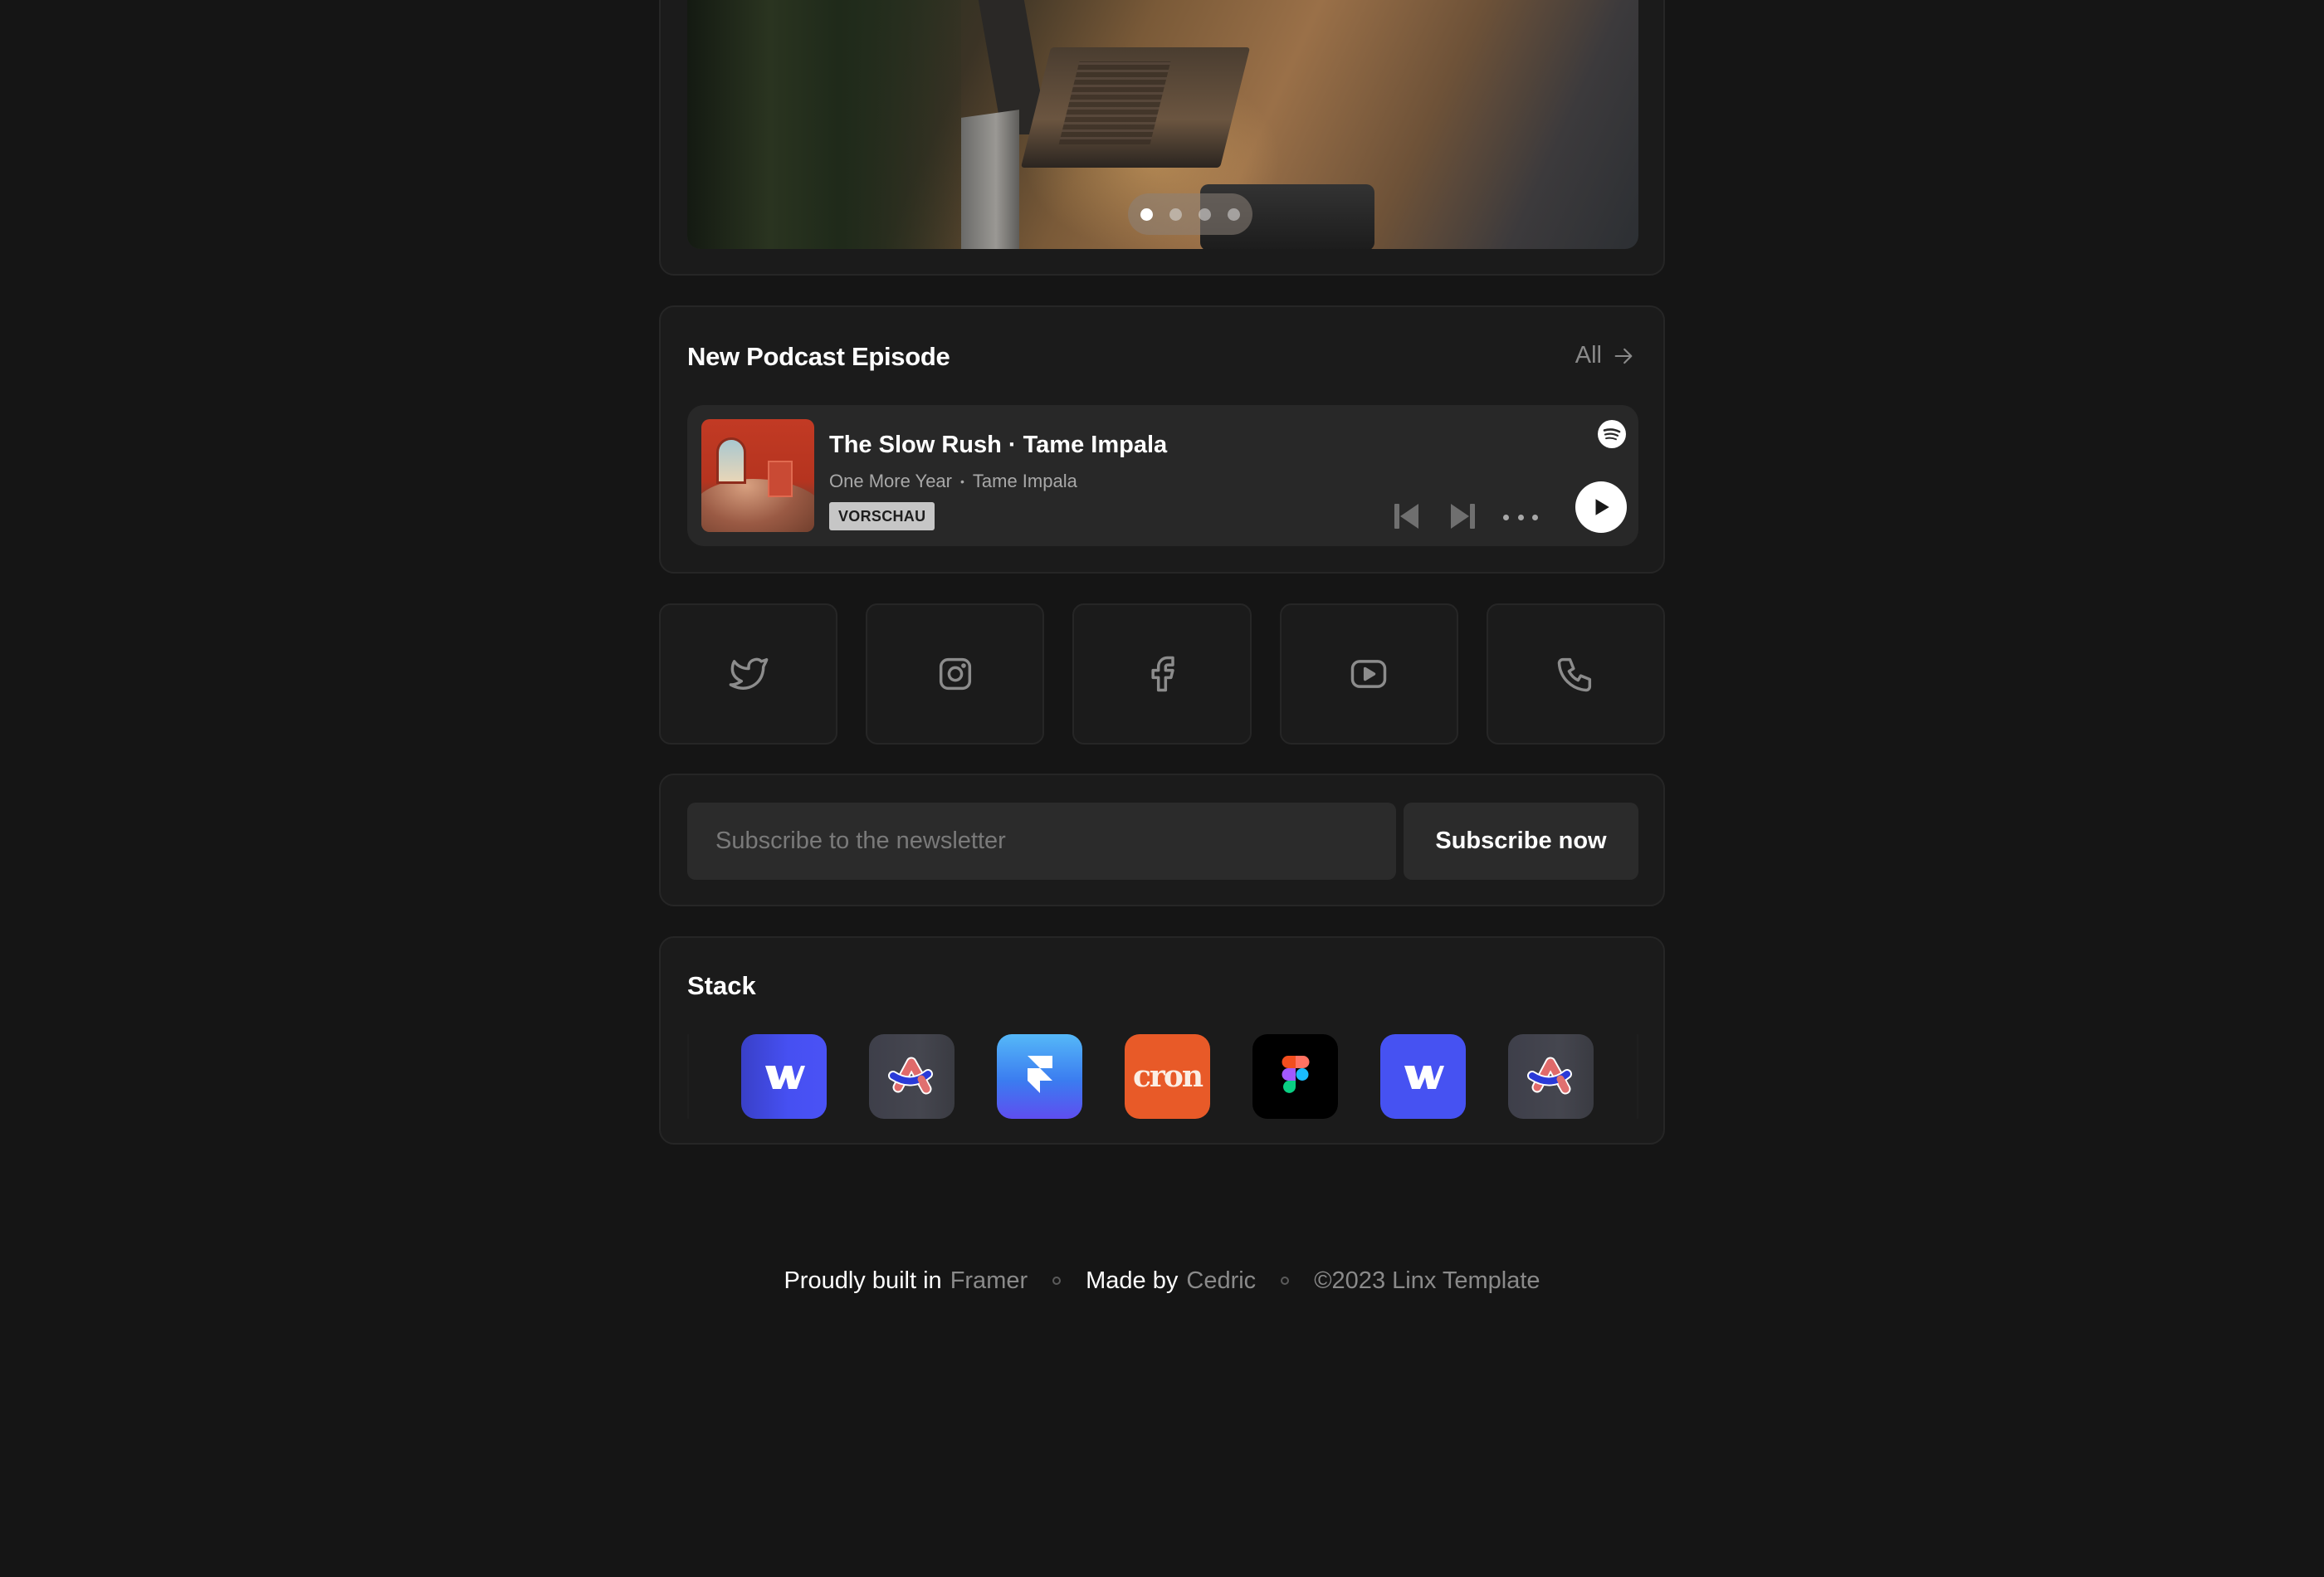 The width and height of the screenshot is (2324, 1577). I want to click on twitter-icon, so click(748, 673).